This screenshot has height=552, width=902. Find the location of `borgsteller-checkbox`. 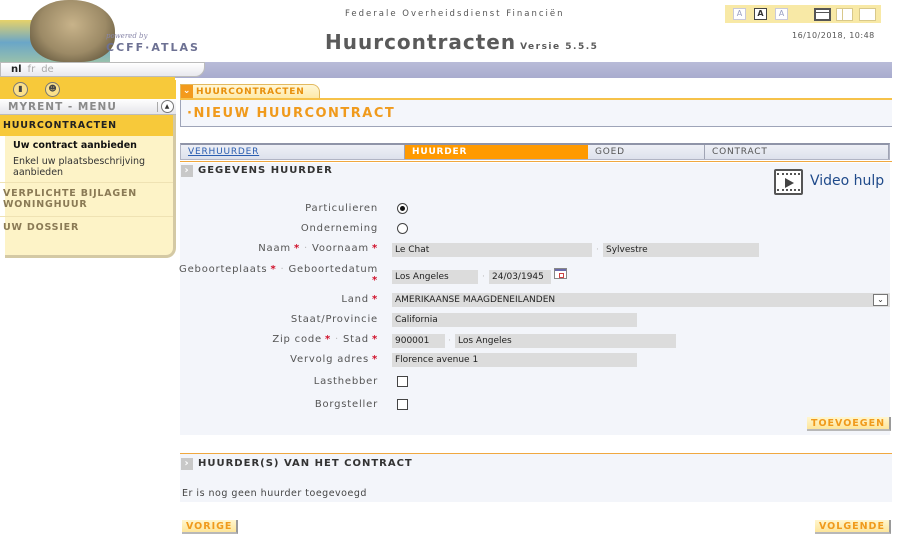

borgsteller-checkbox is located at coordinates (402, 404).